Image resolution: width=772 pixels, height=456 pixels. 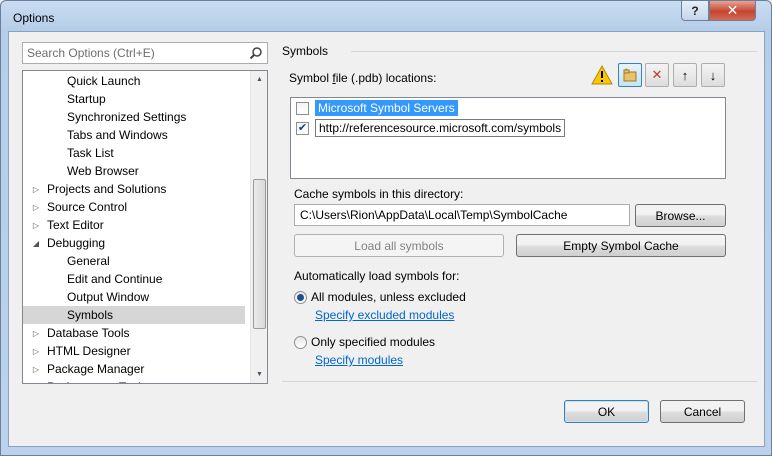 I want to click on tree-item: Output Window, so click(x=134, y=297).